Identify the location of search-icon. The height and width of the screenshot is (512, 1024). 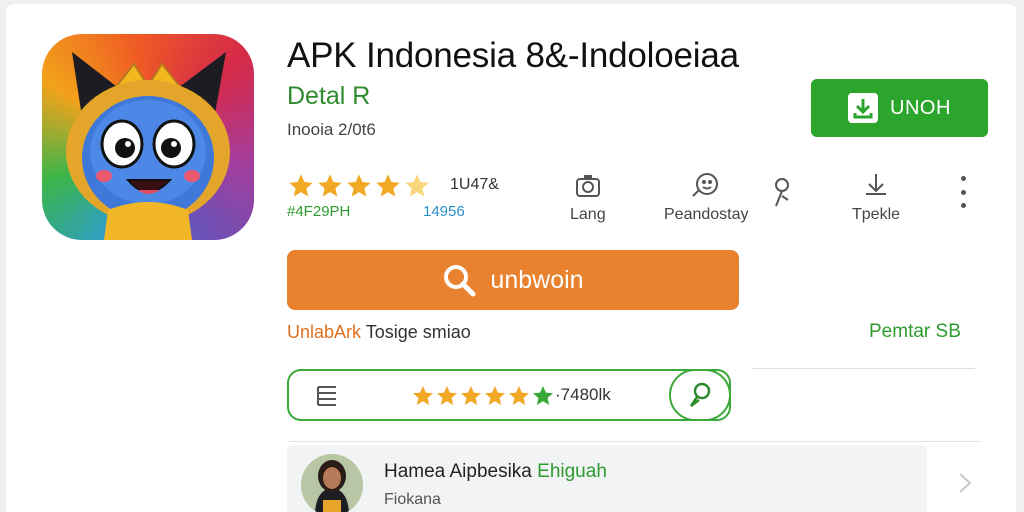
(460, 281).